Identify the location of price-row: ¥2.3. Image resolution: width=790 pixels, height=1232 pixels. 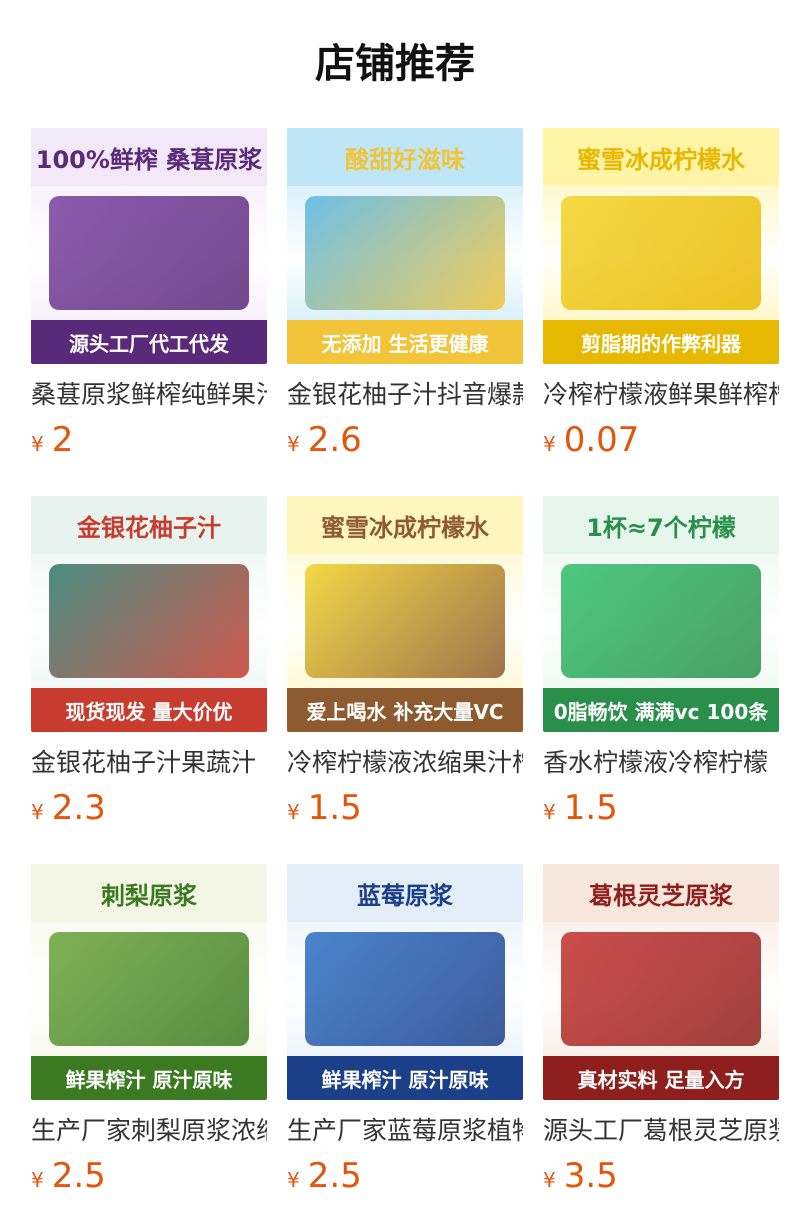
(149, 808).